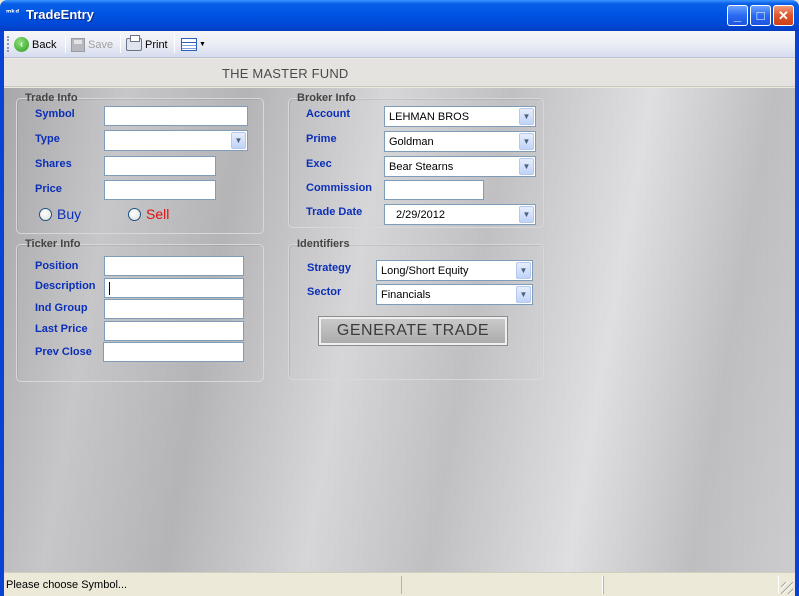  I want to click on generate-trade-button: GENERATE TRADE, so click(413, 331).